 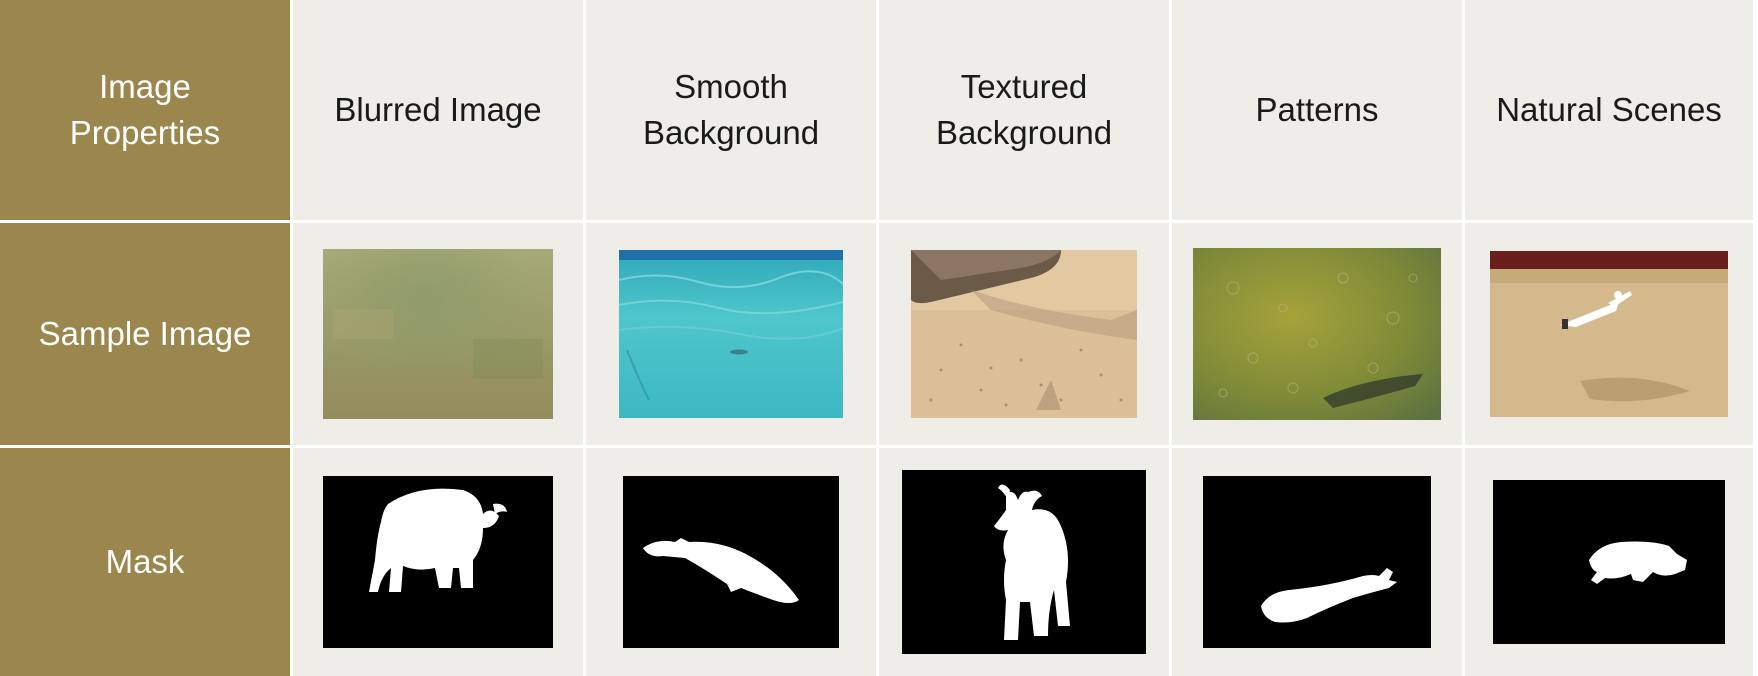 I want to click on column-header-blurred: Blurred Image, so click(x=438, y=110).